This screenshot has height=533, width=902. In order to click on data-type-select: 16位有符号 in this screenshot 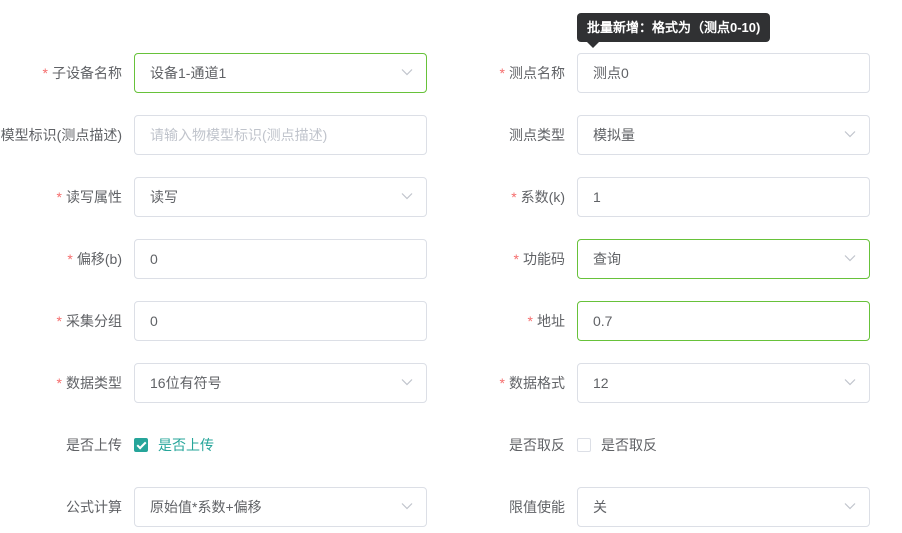, I will do `click(280, 383)`.